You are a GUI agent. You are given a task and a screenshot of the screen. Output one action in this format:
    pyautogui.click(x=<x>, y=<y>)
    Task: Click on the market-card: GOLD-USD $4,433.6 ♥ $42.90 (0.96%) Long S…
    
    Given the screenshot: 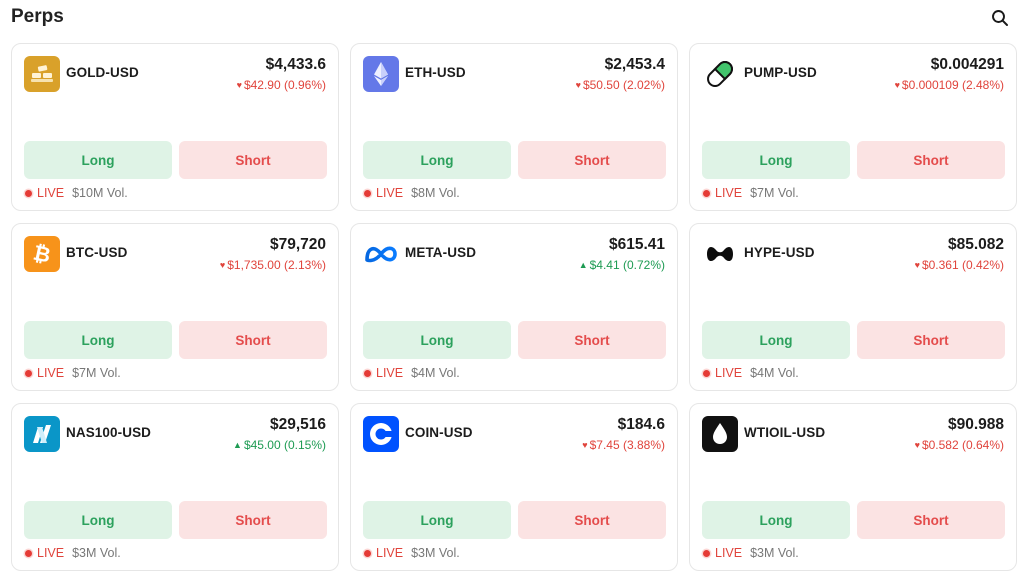 What is the action you would take?
    pyautogui.click(x=175, y=127)
    